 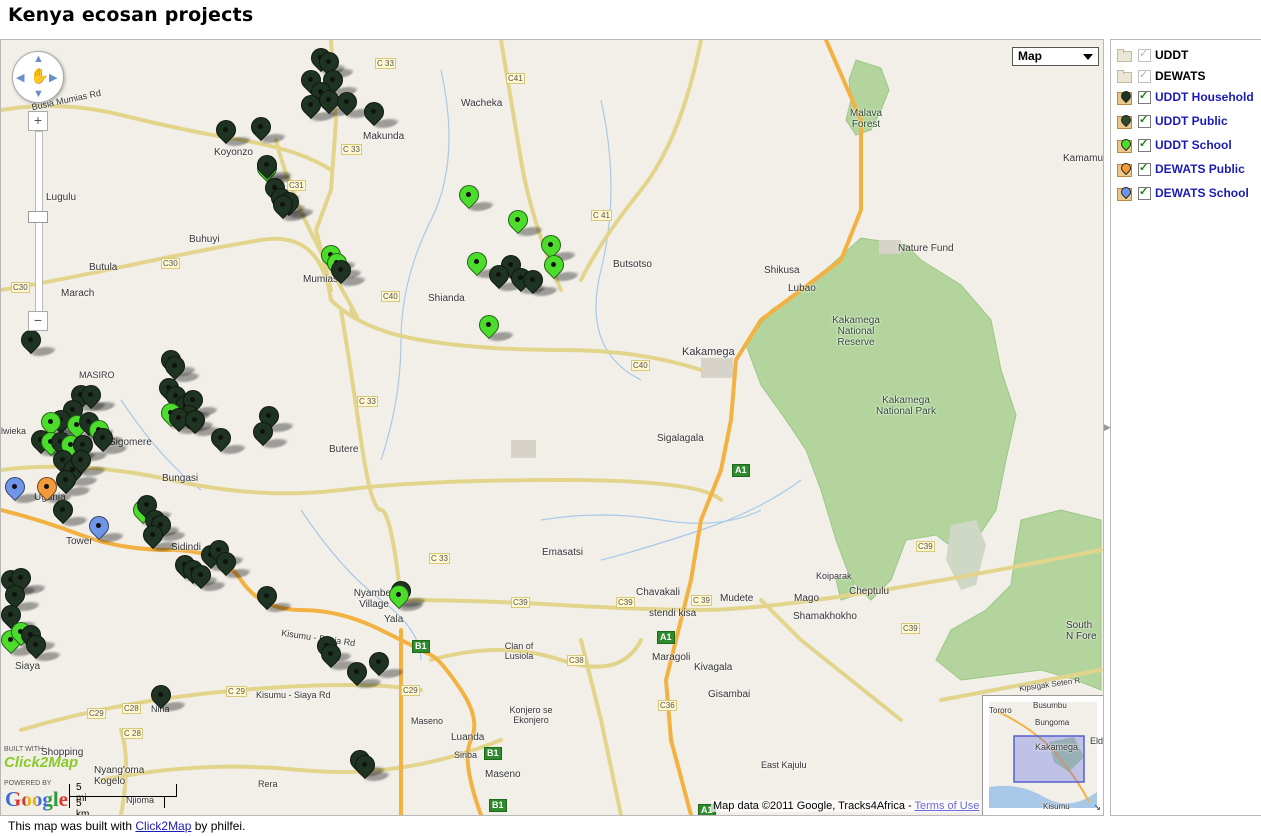 I want to click on legend-label: DEWATS, so click(x=1180, y=76).